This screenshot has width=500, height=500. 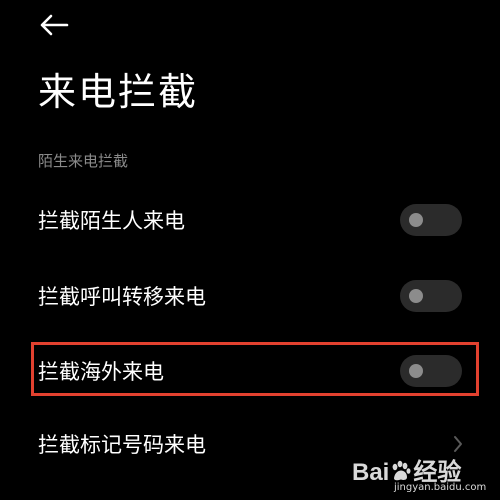 I want to click on setting-row-block-marked: 拦截标记号码来电, so click(x=250, y=444).